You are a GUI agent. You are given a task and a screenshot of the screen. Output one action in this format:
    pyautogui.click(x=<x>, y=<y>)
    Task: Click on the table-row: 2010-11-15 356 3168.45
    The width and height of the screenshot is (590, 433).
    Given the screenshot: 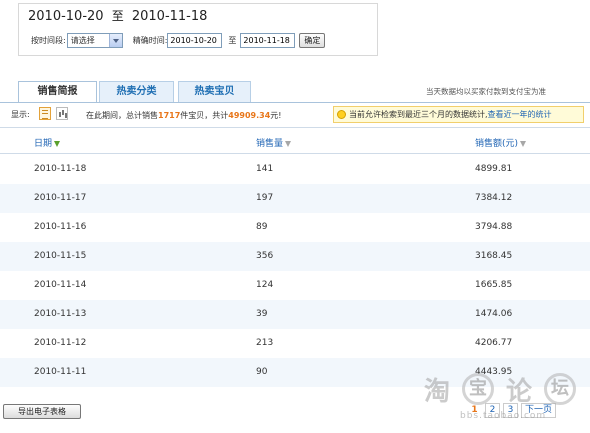 What is the action you would take?
    pyautogui.click(x=295, y=256)
    